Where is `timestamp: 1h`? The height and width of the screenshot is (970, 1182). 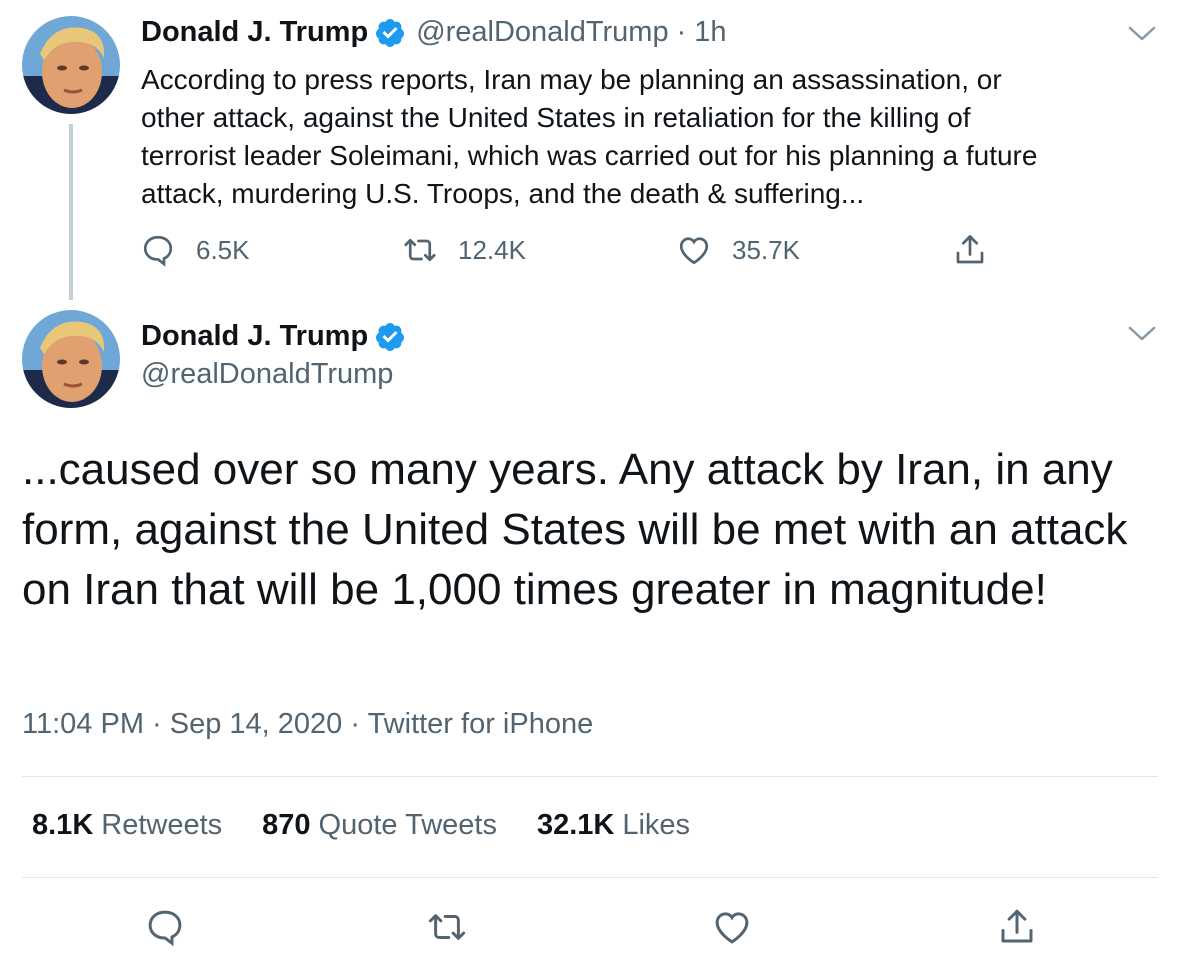 timestamp: 1h is located at coordinates (710, 32).